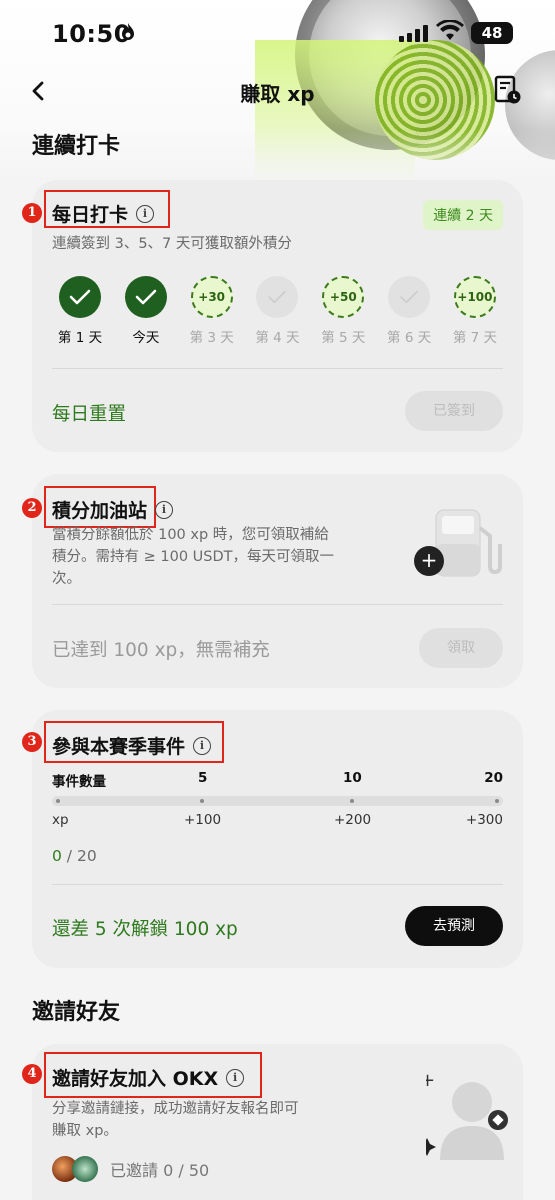 This screenshot has width=555, height=1200. I want to click on streak-badge: 連續 2 天, so click(463, 215).